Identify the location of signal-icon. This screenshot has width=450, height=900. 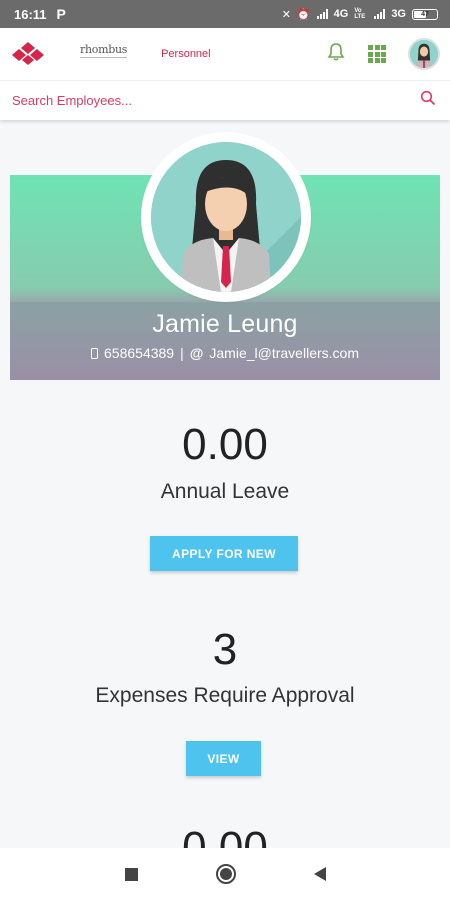
(322, 14).